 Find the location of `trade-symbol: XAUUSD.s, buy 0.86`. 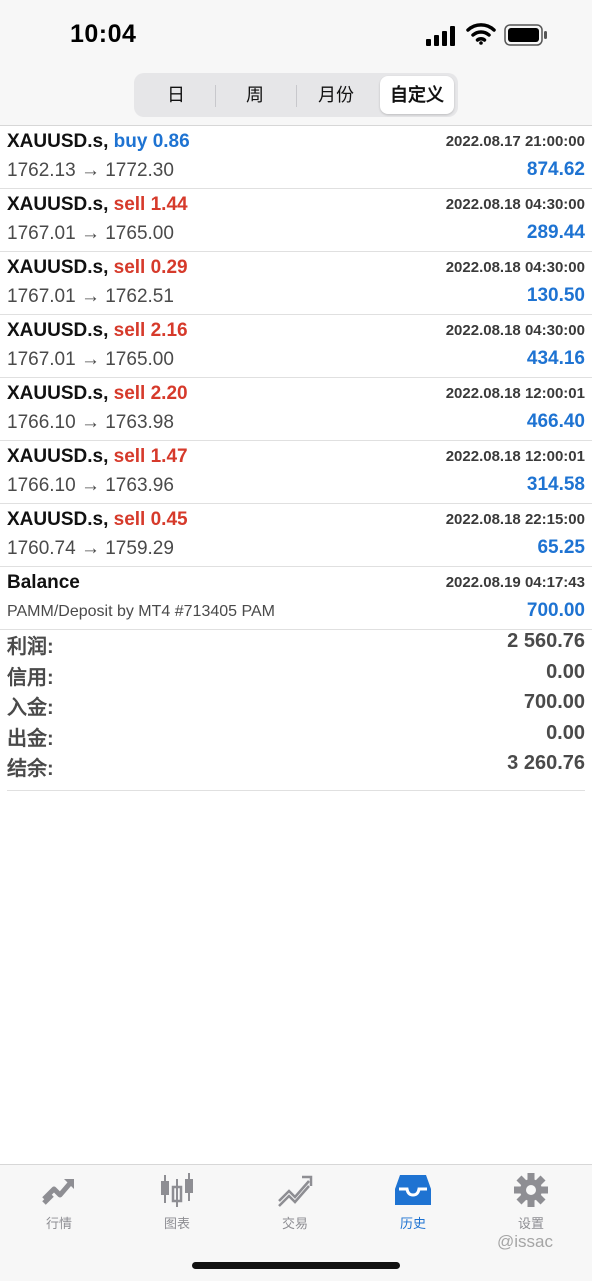

trade-symbol: XAUUSD.s, buy 0.86 is located at coordinates (98, 141).